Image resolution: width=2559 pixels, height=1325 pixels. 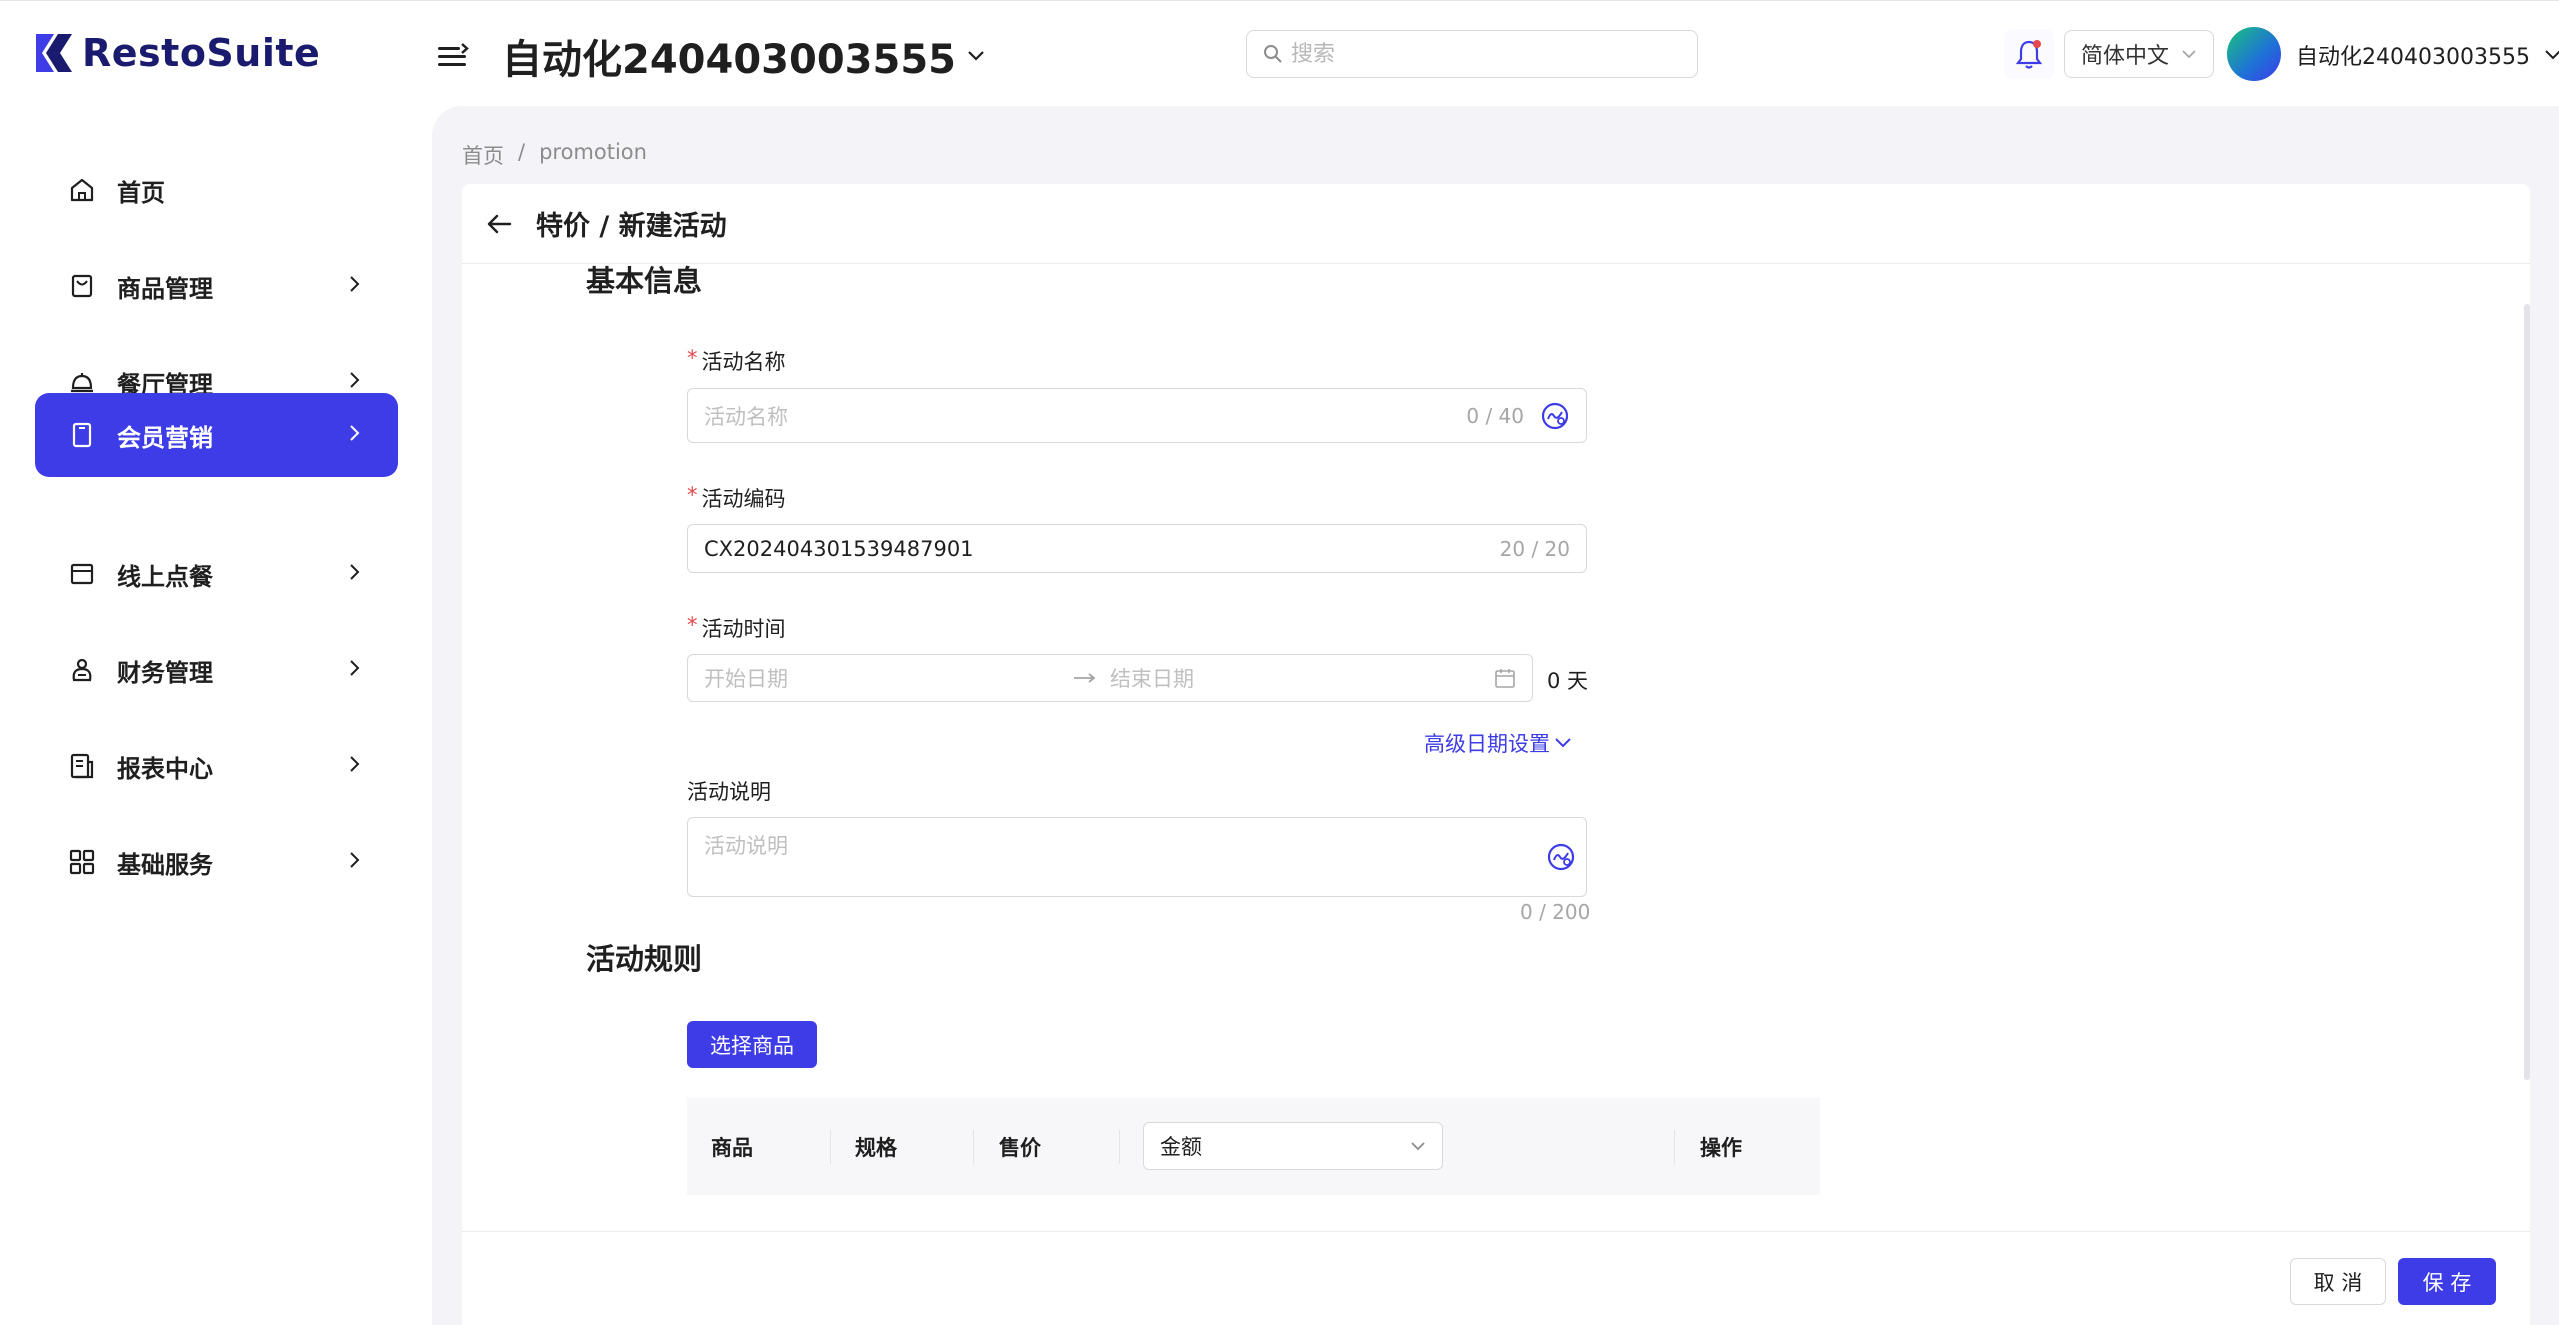 I want to click on search-input, so click(x=1481, y=54).